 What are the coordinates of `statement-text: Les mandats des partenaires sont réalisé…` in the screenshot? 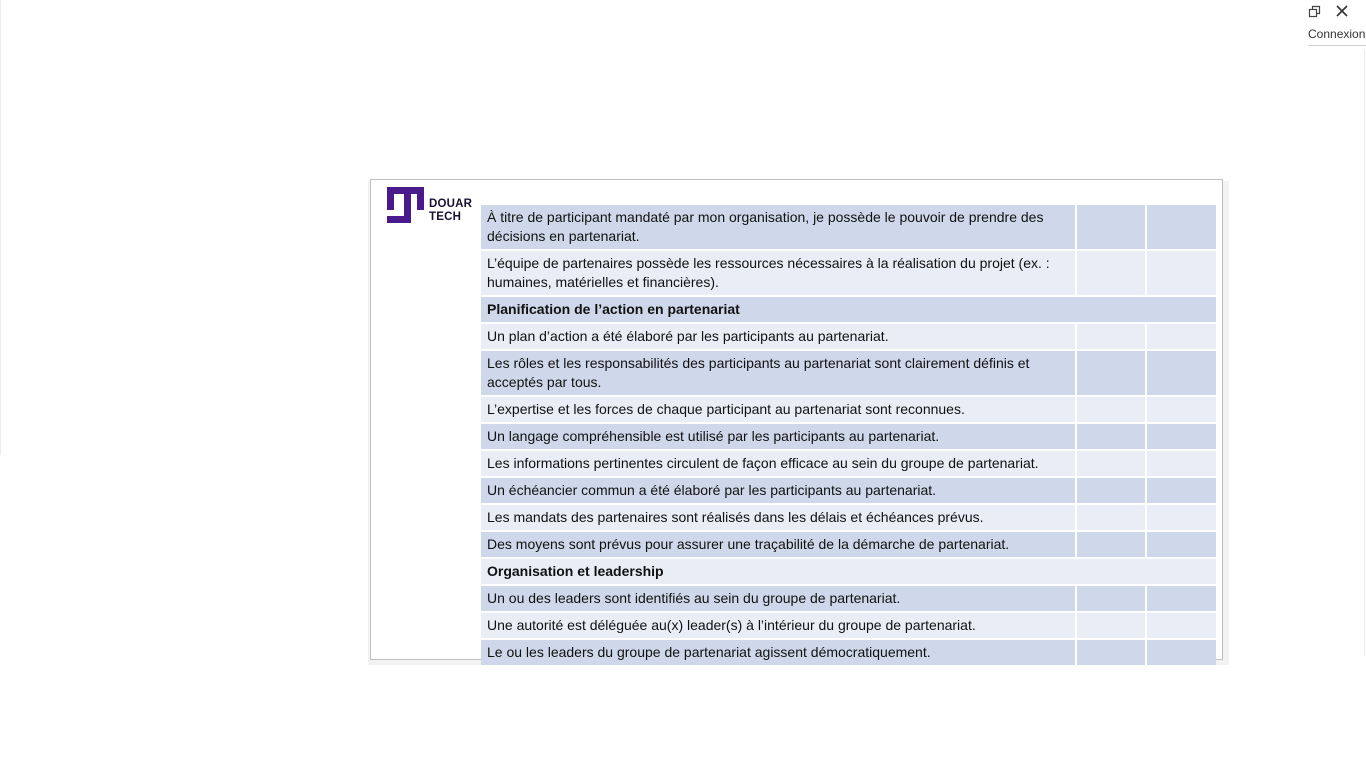 It's located at (779, 517).